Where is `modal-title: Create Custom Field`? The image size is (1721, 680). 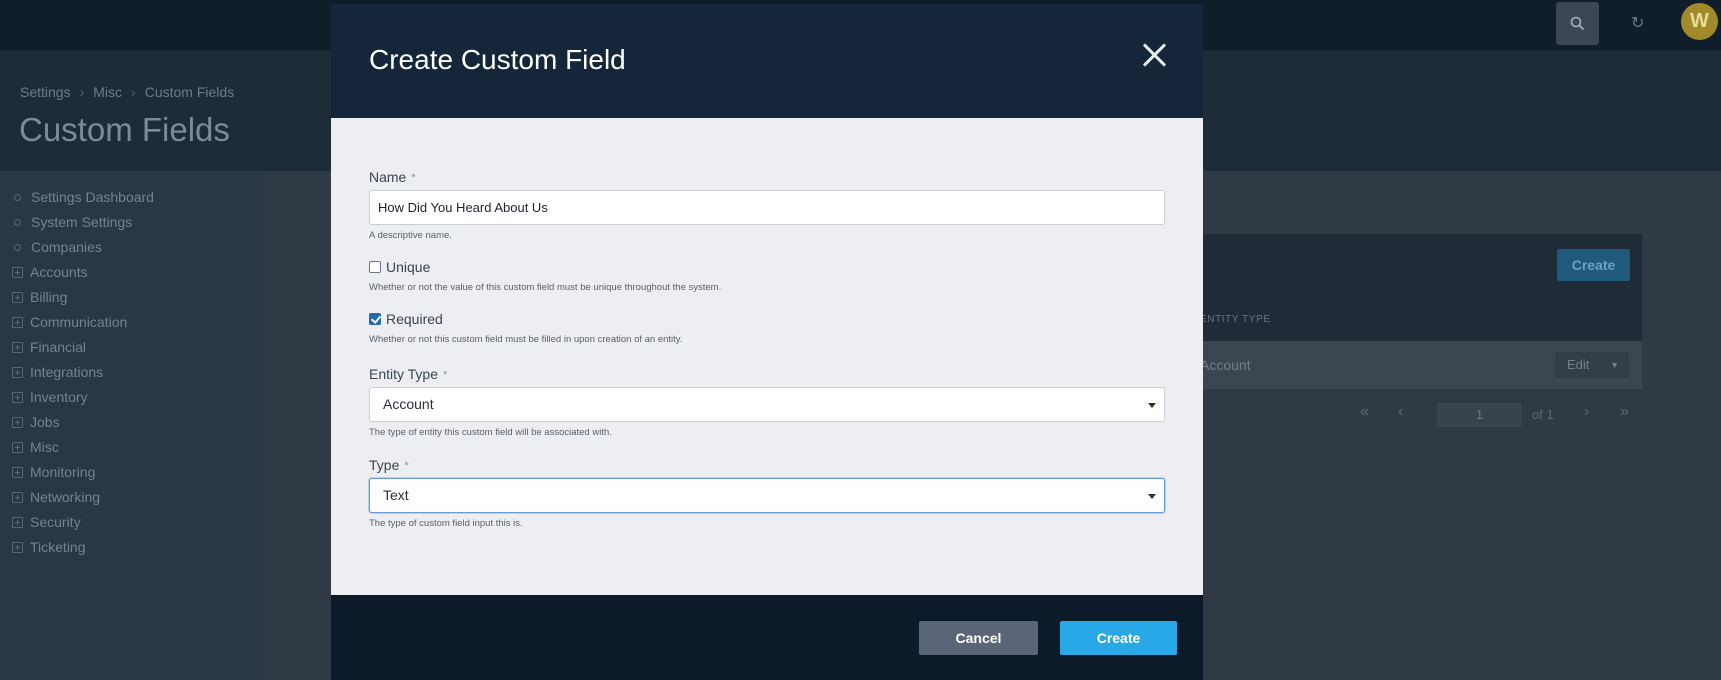
modal-title: Create Custom Field is located at coordinates (497, 59).